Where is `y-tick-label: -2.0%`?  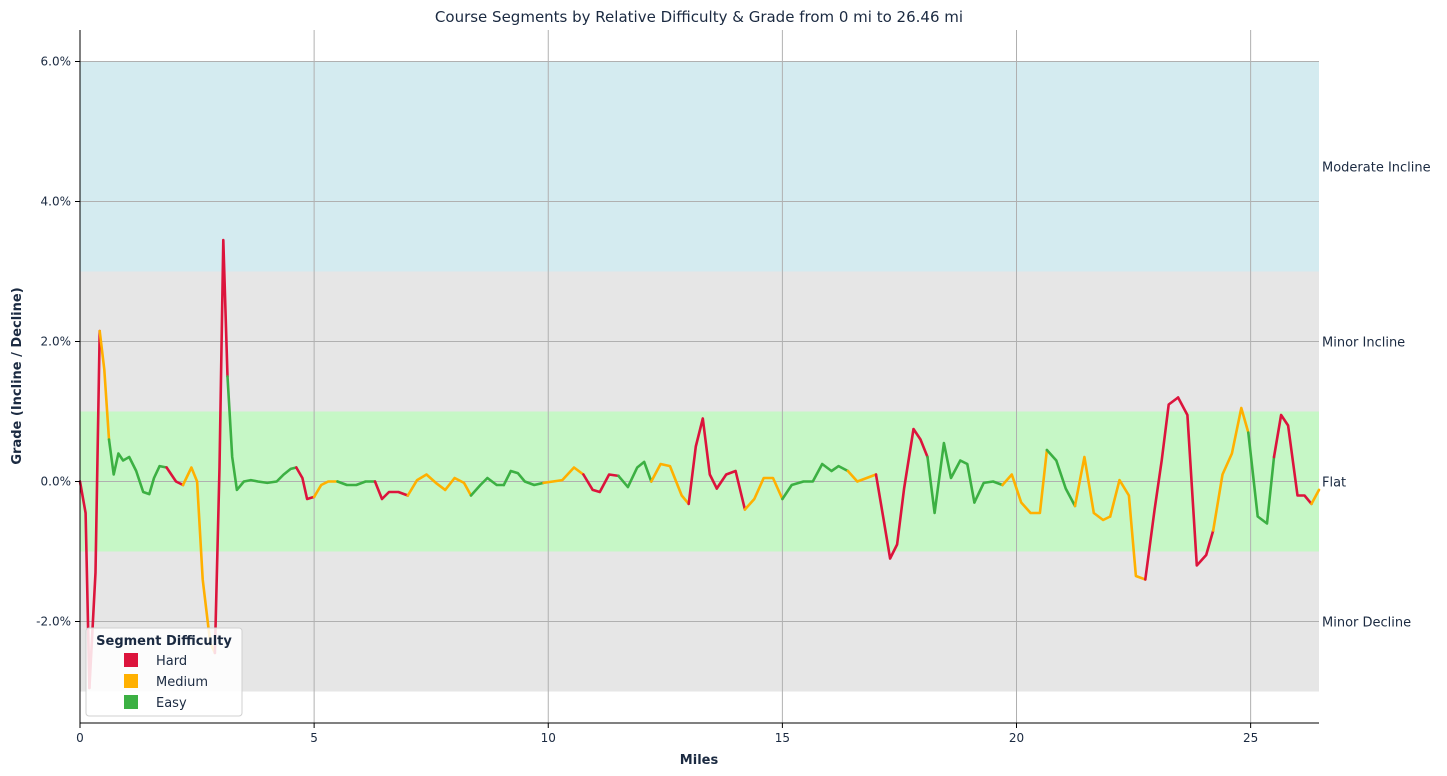 y-tick-label: -2.0% is located at coordinates (53, 622).